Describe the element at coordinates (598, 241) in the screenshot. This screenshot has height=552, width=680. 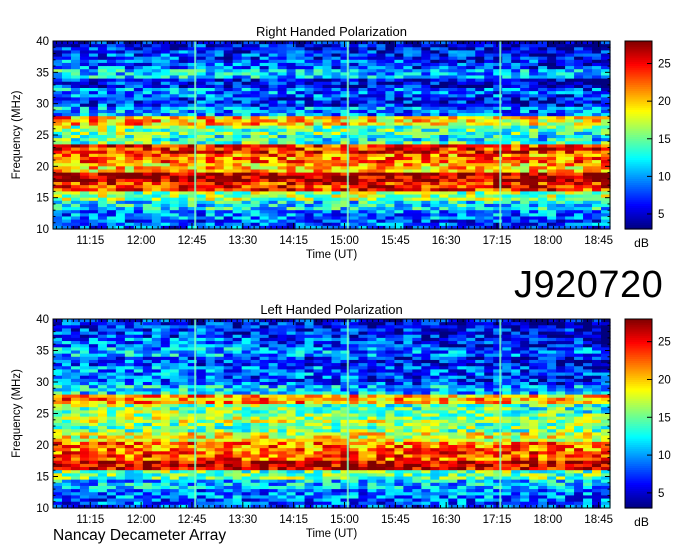
I see `x-tick-label: 18:45` at that location.